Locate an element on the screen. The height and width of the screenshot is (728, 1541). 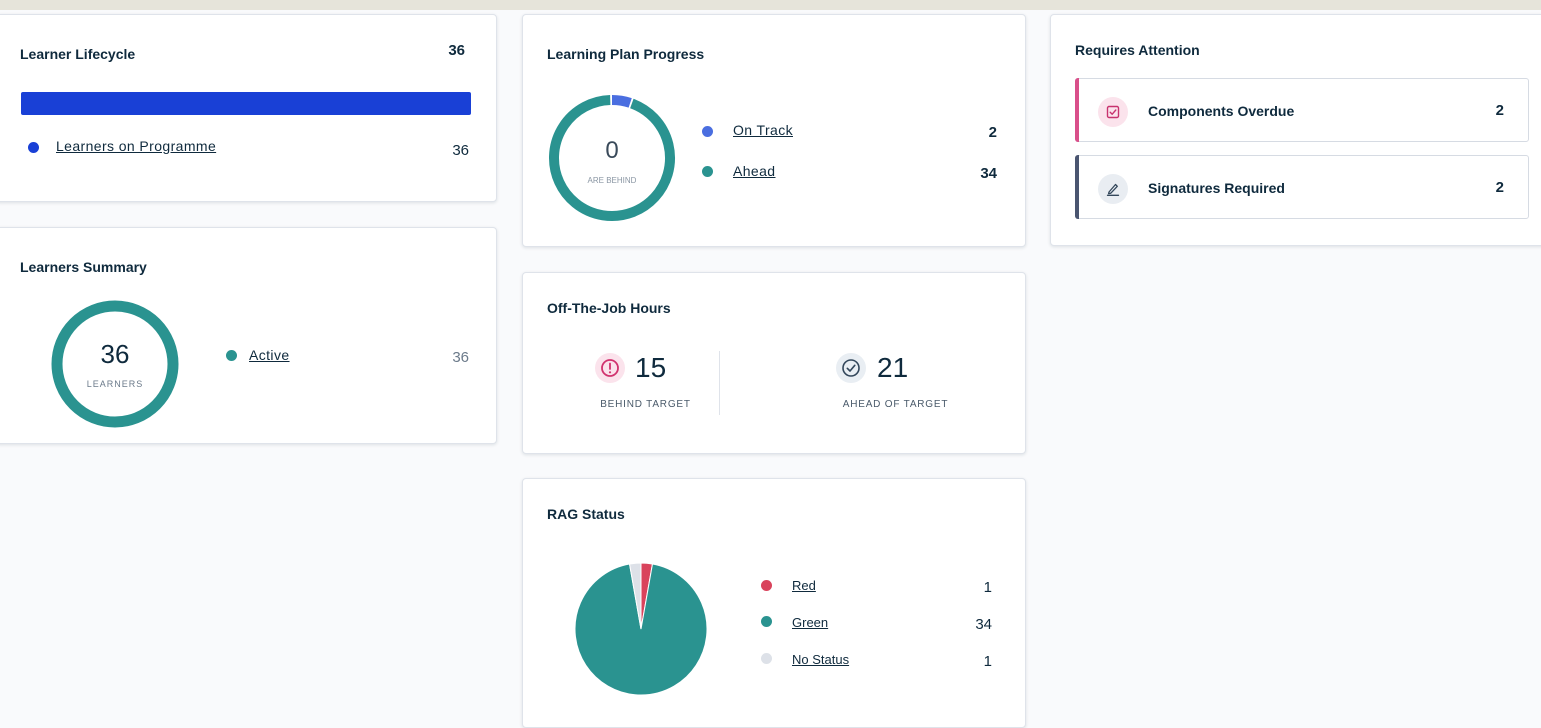
signatures-required-item: Signatures Required 2 is located at coordinates (1302, 187).